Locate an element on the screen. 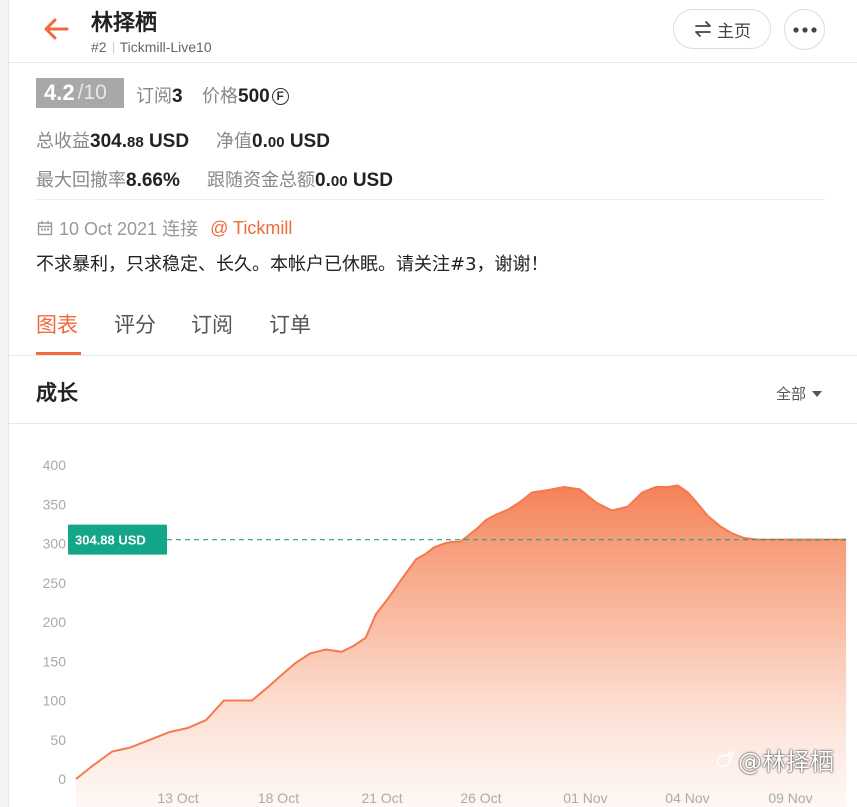  range-filter-dropdown: 全部 is located at coordinates (799, 393).